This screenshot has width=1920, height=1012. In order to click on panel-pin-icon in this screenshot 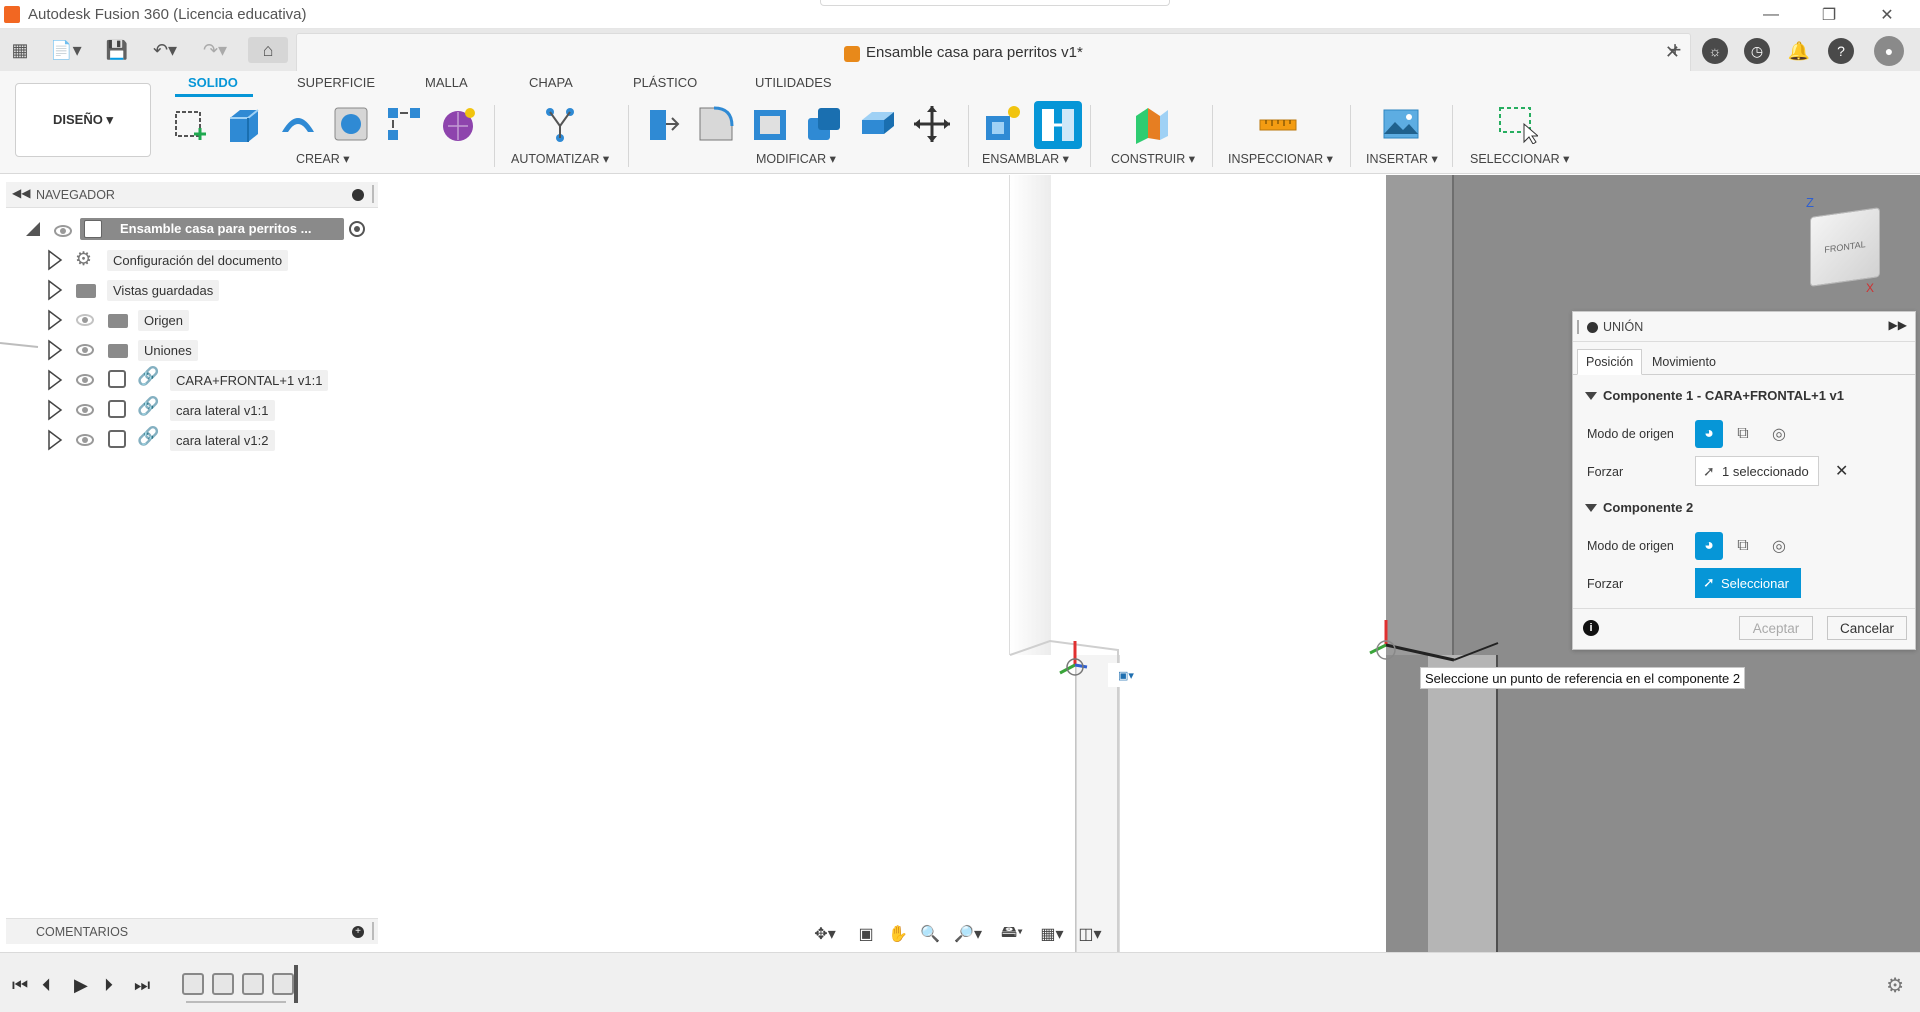, I will do `click(373, 931)`.